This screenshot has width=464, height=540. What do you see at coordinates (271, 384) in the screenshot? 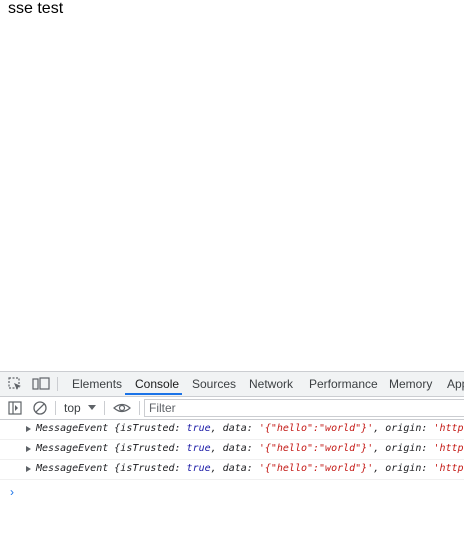
I see `tab-network: Network` at bounding box center [271, 384].